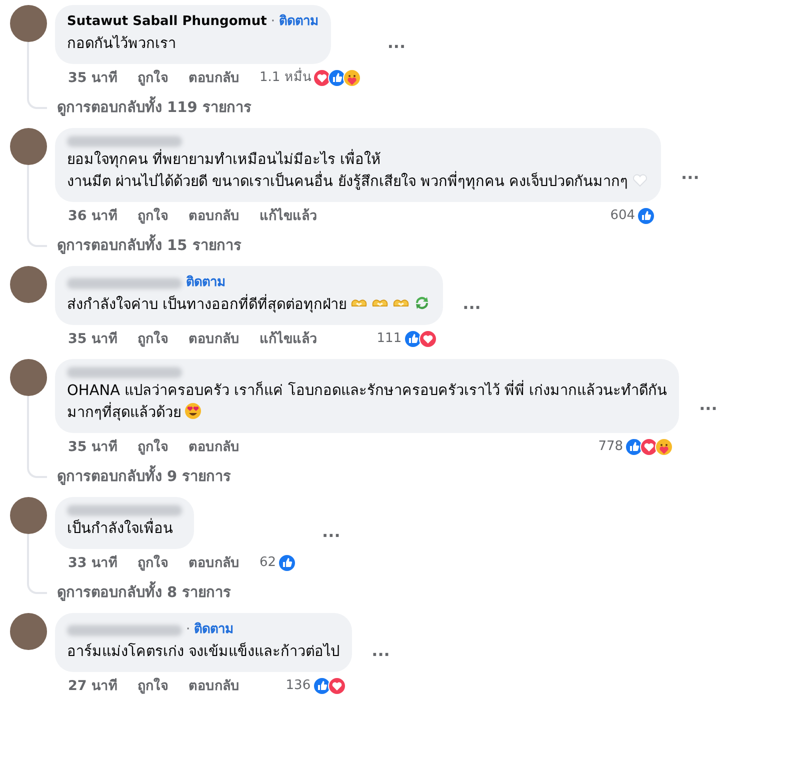 The width and height of the screenshot is (800, 759). Describe the element at coordinates (167, 22) in the screenshot. I see `author-name: Sutawut Saball Phungomut` at that location.